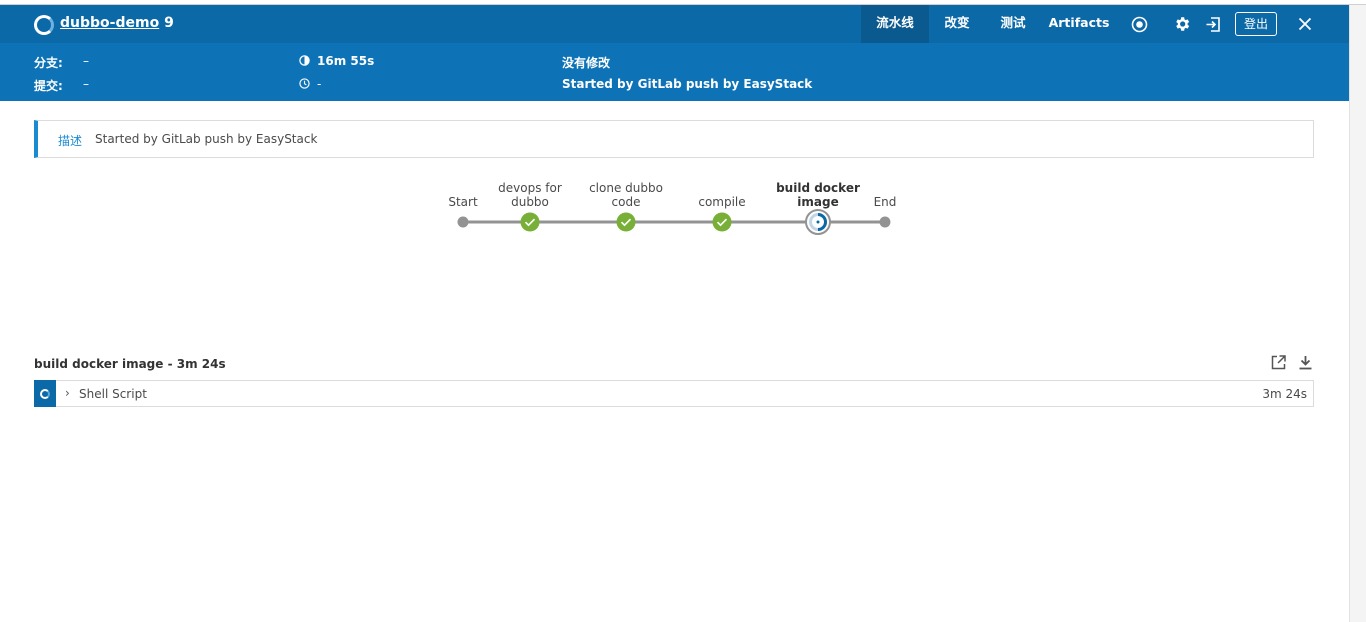  What do you see at coordinates (304, 85) in the screenshot?
I see `clock-icon` at bounding box center [304, 85].